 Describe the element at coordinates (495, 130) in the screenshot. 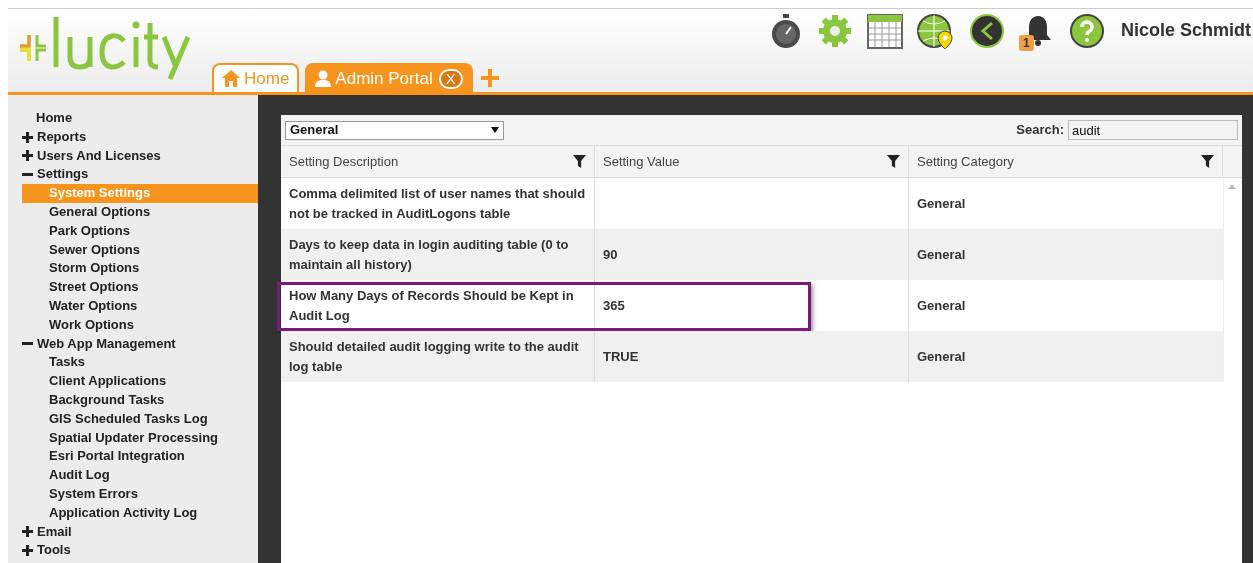

I see `dropdown-caret-icon` at that location.